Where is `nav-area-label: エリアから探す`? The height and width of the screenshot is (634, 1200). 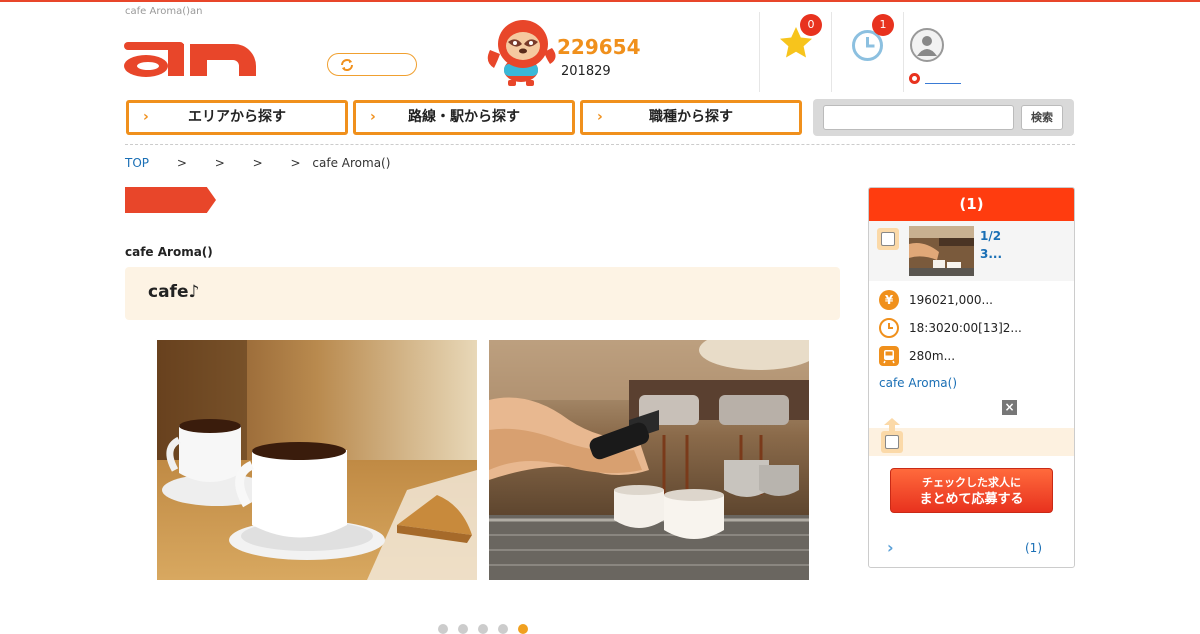
nav-area-label: エリアから探す is located at coordinates (237, 117).